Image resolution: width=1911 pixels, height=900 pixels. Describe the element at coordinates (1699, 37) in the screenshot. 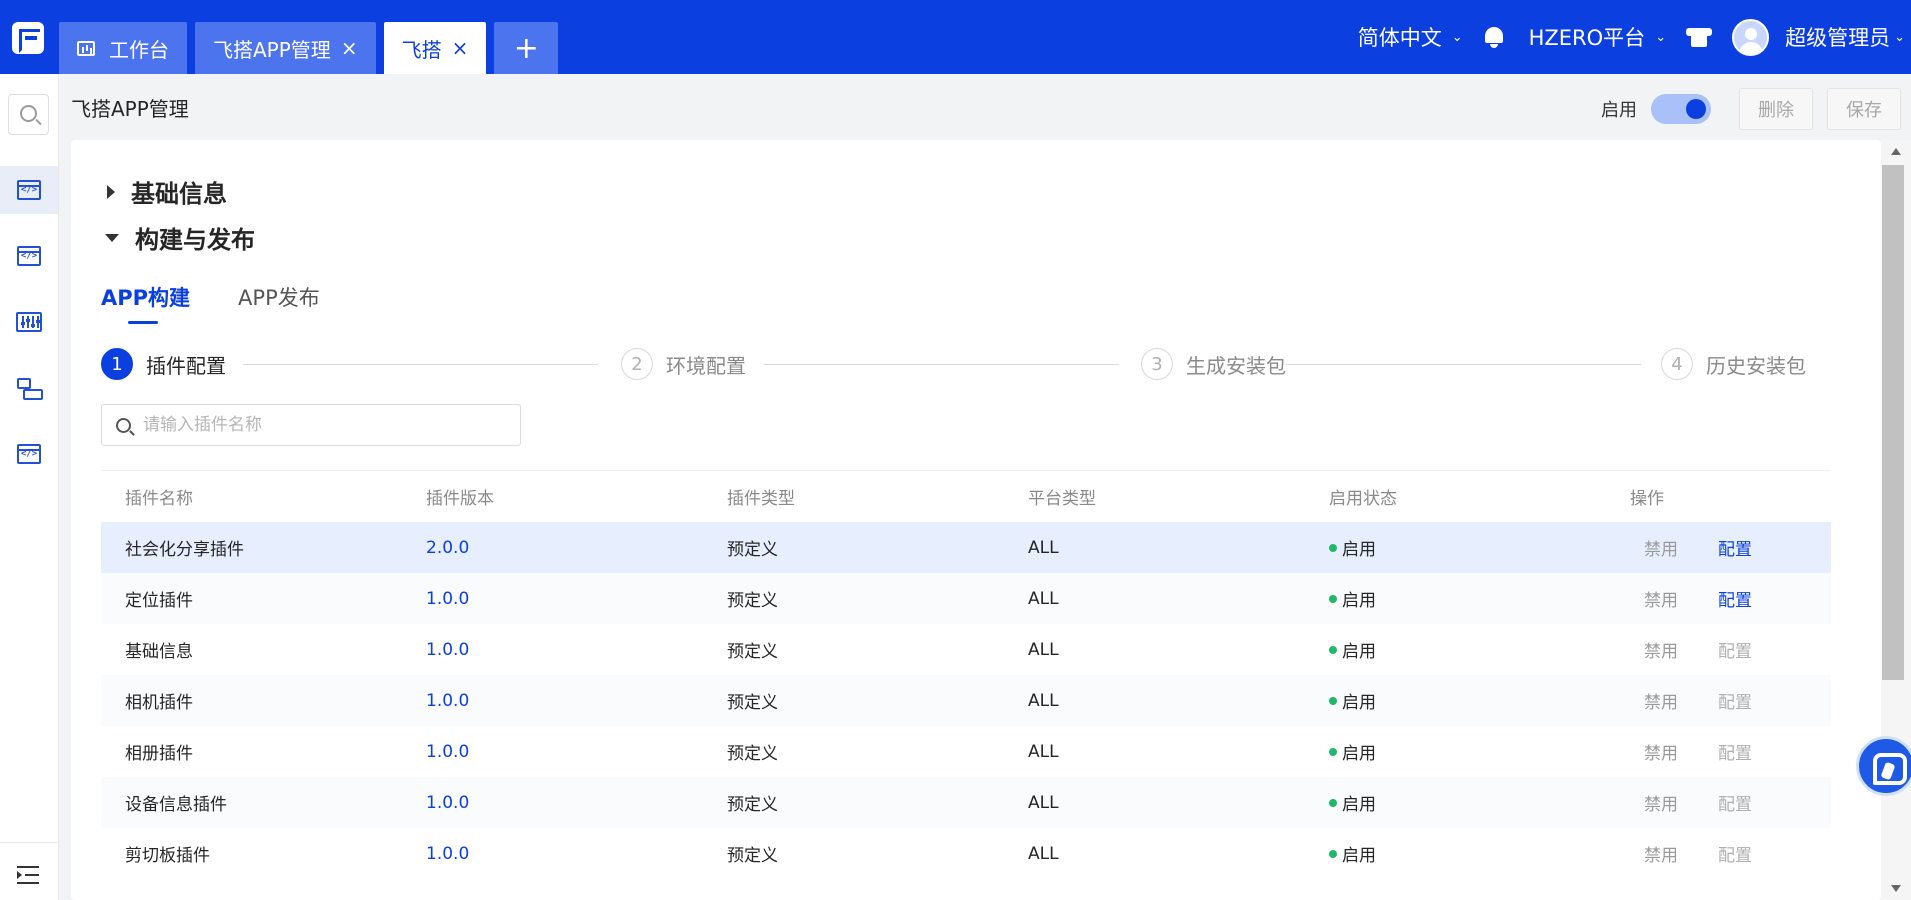

I see `theme-button` at that location.